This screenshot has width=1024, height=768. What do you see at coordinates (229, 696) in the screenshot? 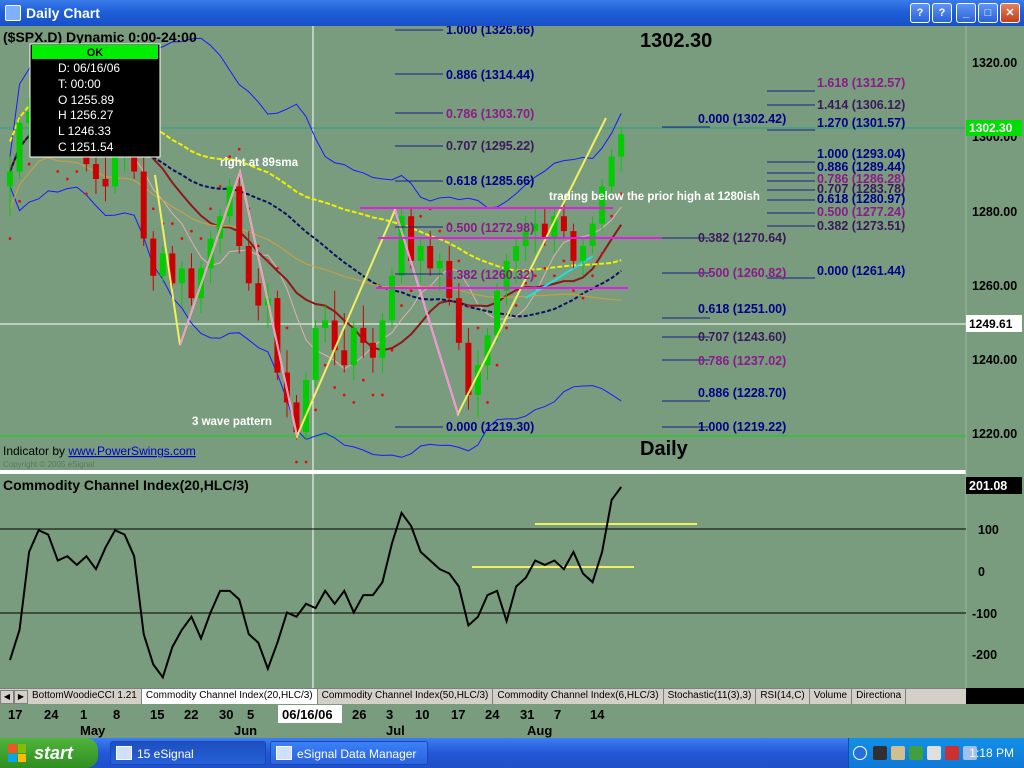
I see `tab-cci-20: Commodity Channel Index(20,HLC/3)` at bounding box center [229, 696].